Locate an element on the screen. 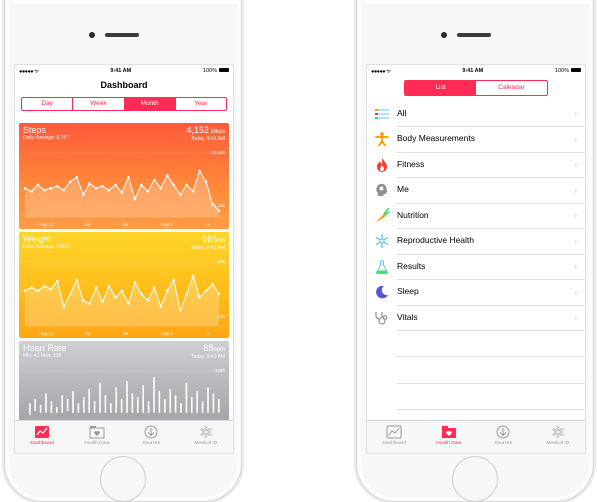 This screenshot has width=598, height=502. list-item-body-measurements: Body Measurements › is located at coordinates (476, 140).